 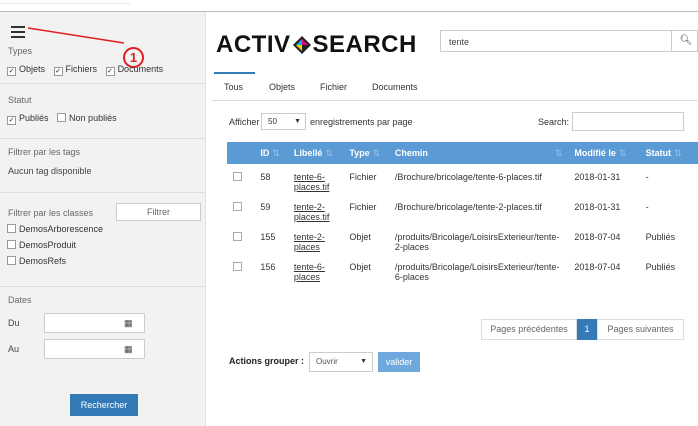 What do you see at coordinates (134, 70) in the screenshot?
I see `type-documents-checkbox: ✓ Documents` at bounding box center [134, 70].